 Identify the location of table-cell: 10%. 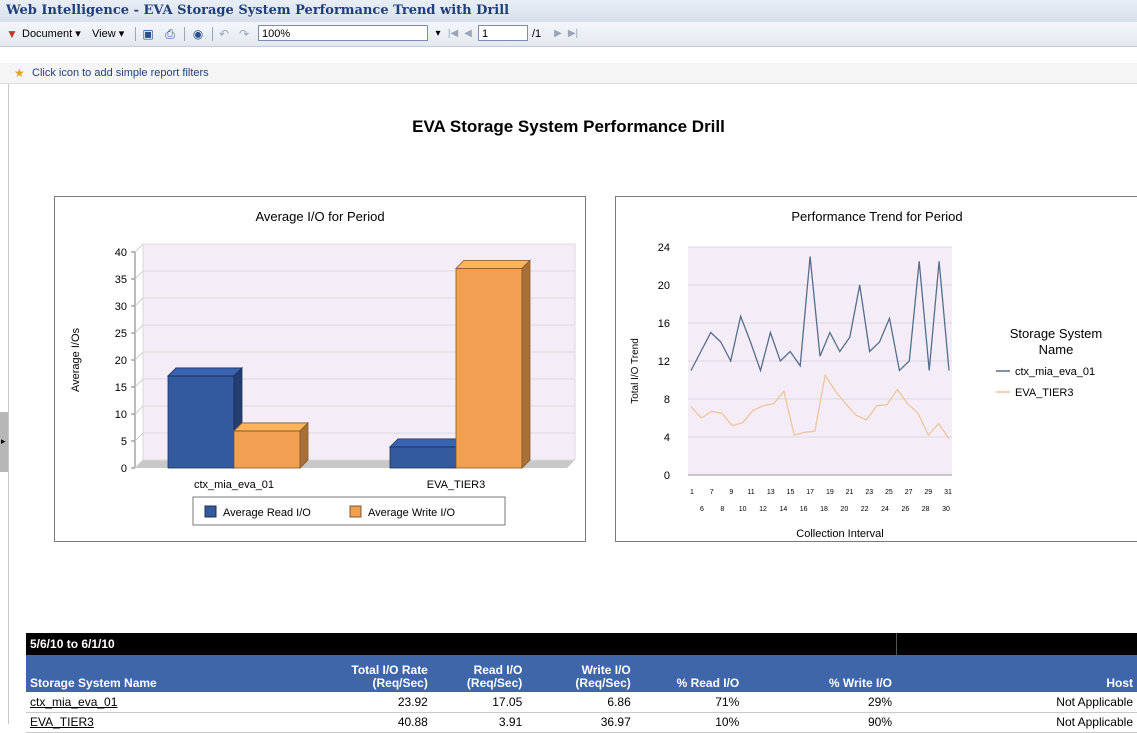
(727, 722).